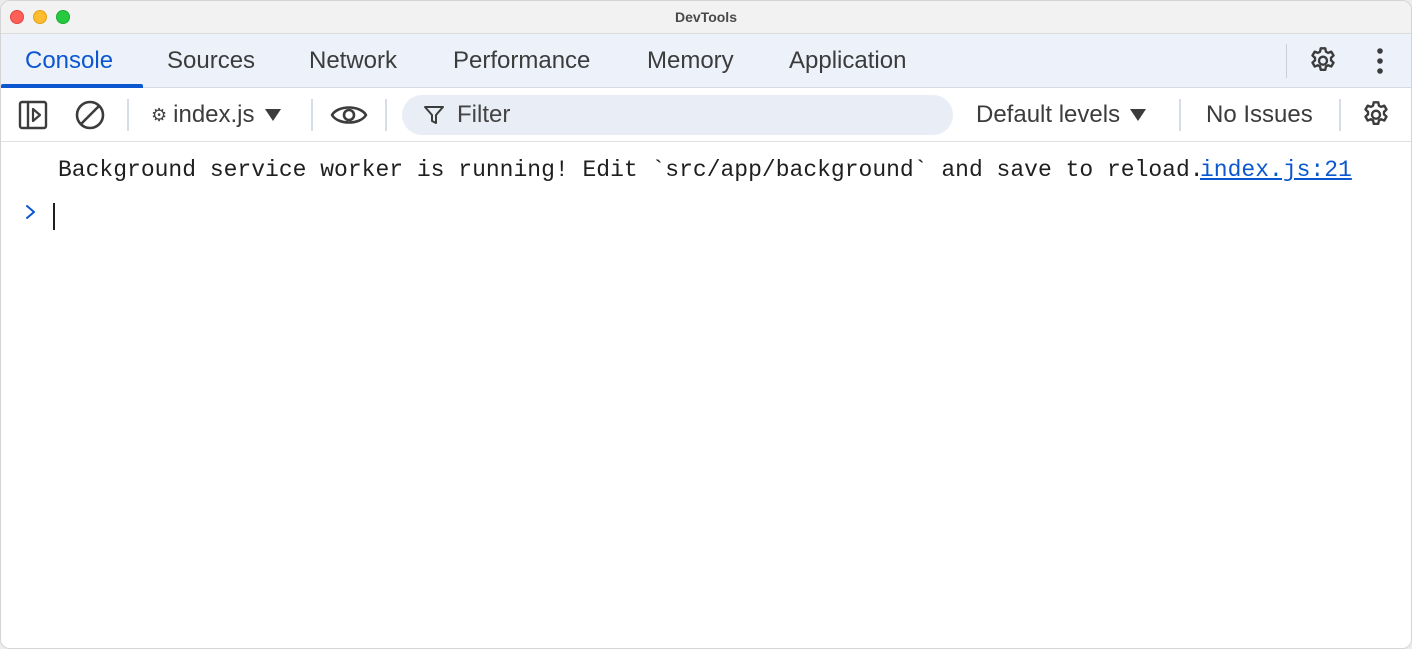 This screenshot has height=649, width=1412. Describe the element at coordinates (211, 61) in the screenshot. I see `tab-sources: Sources` at that location.